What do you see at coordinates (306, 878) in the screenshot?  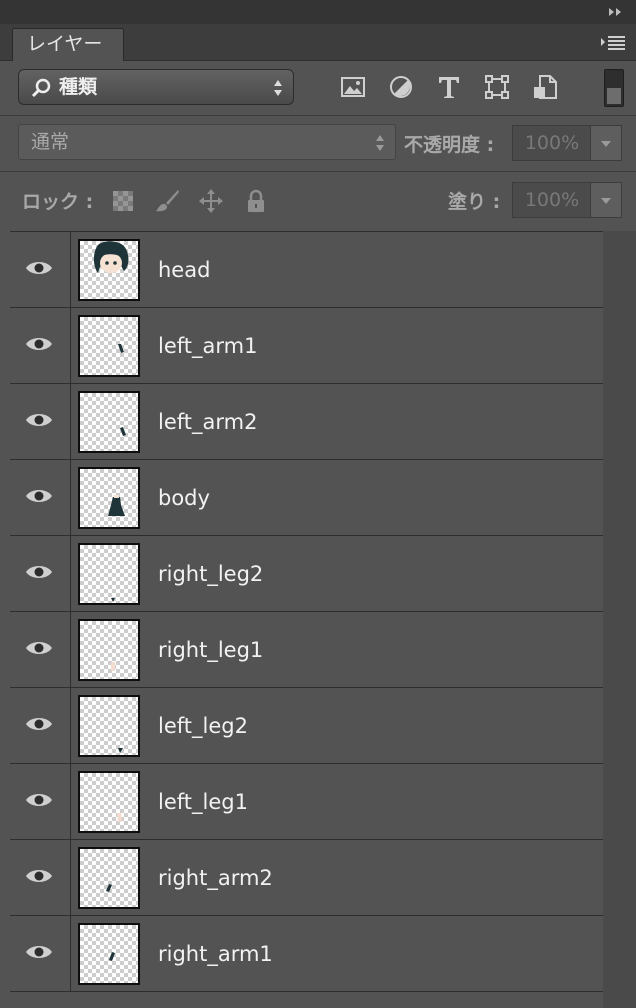 I see `layer-row-right-arm2: right_arm2` at bounding box center [306, 878].